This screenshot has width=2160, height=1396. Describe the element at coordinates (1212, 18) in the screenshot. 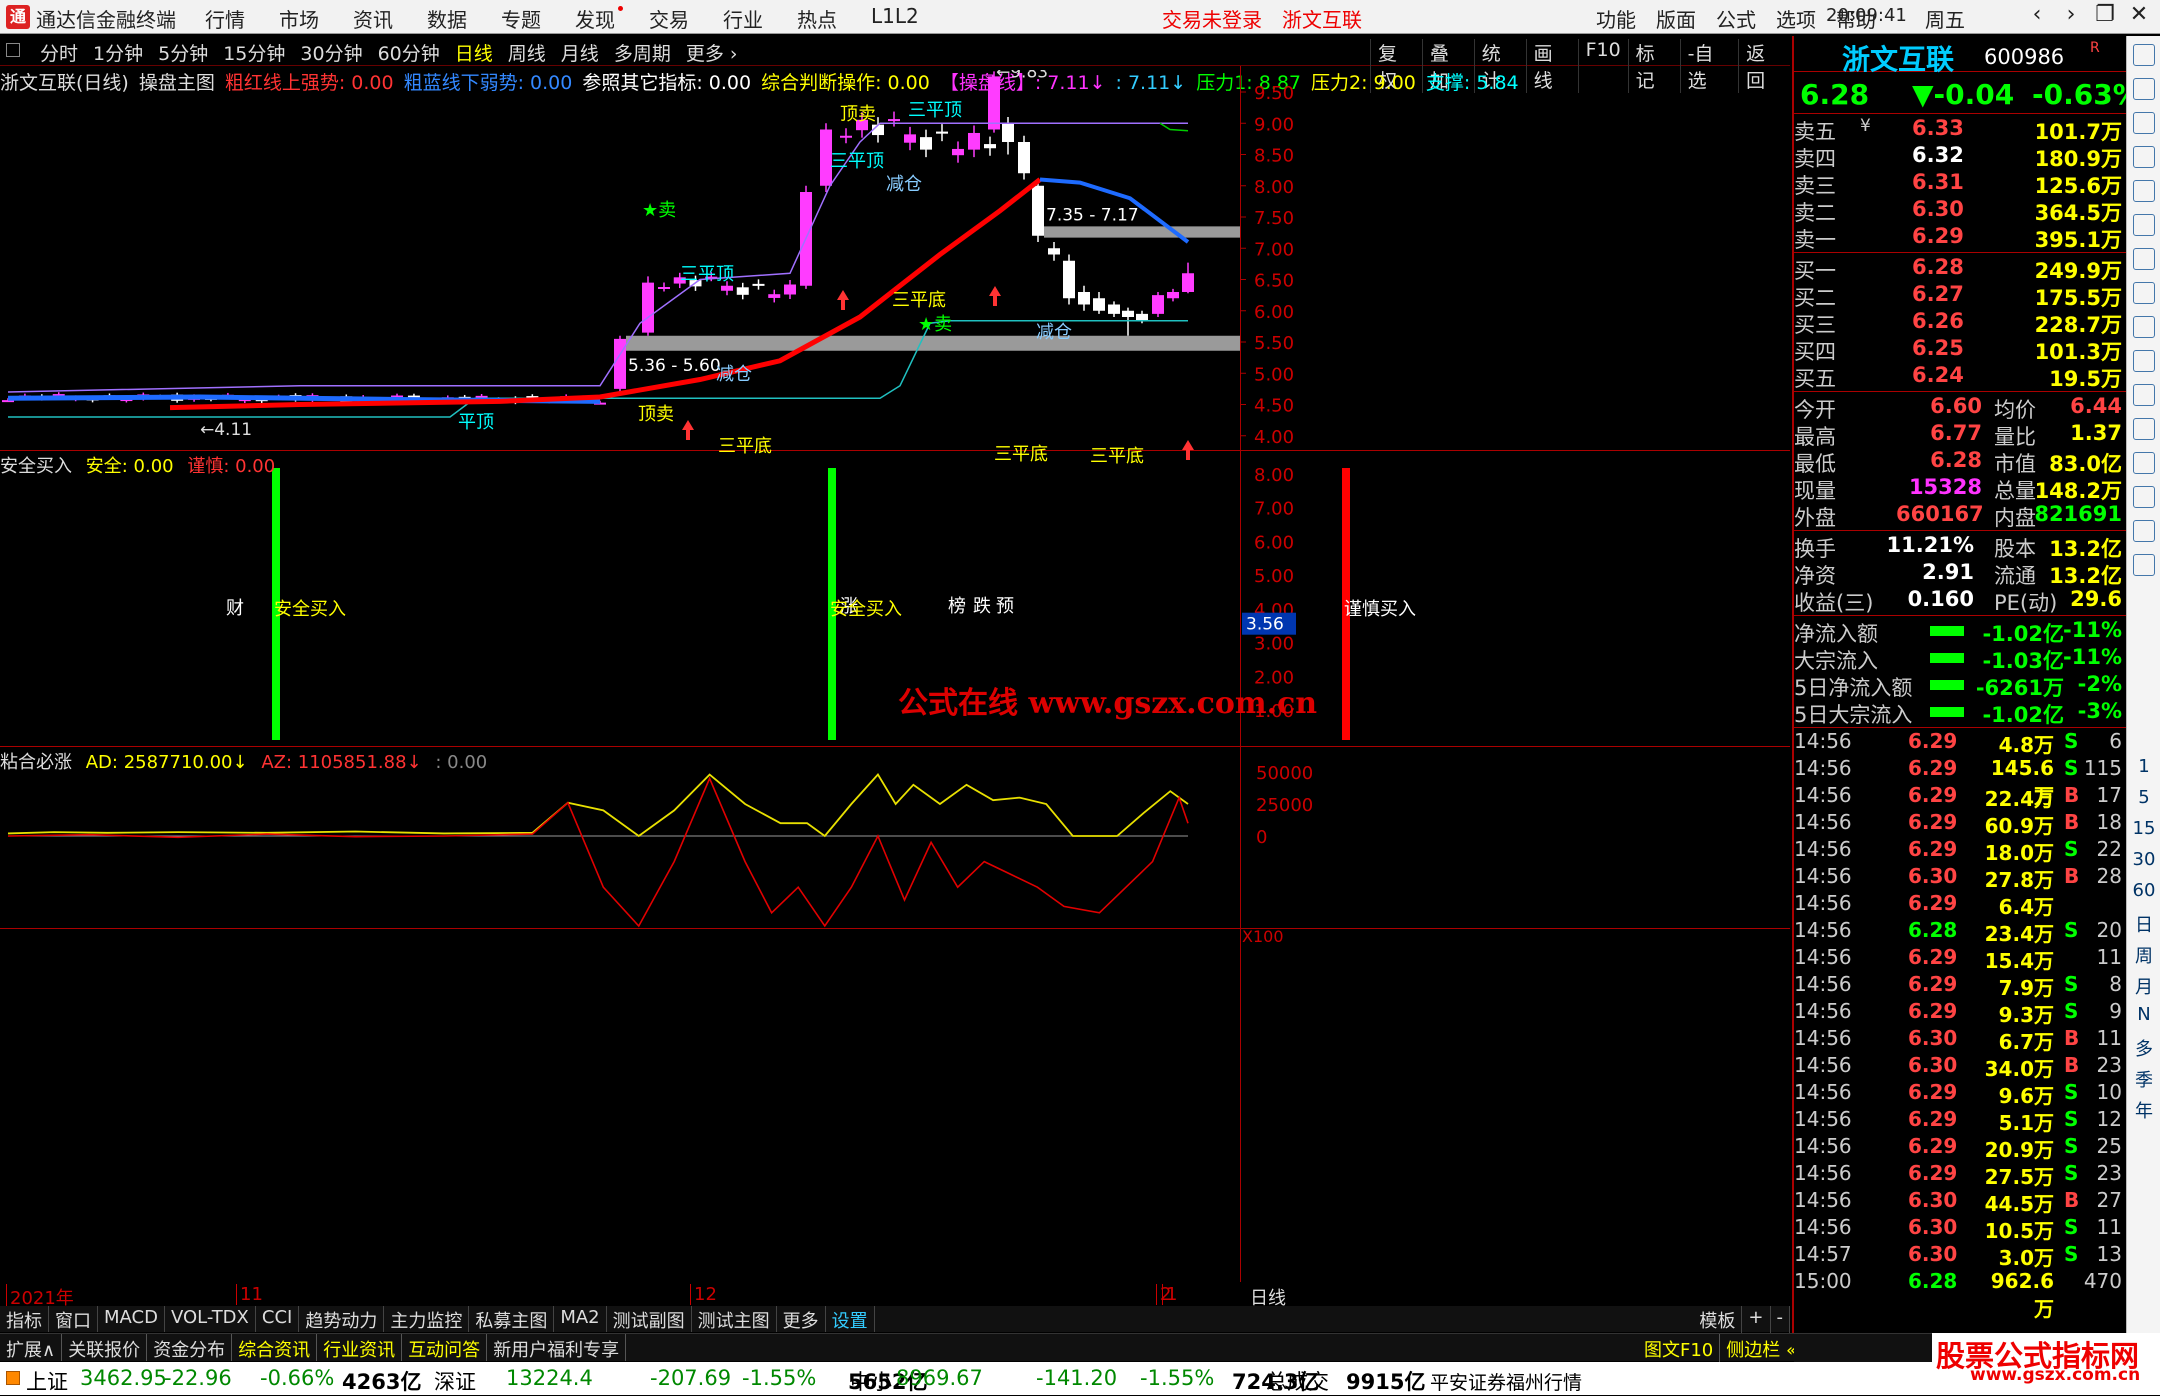

I see `login-status: 交易未登录` at that location.